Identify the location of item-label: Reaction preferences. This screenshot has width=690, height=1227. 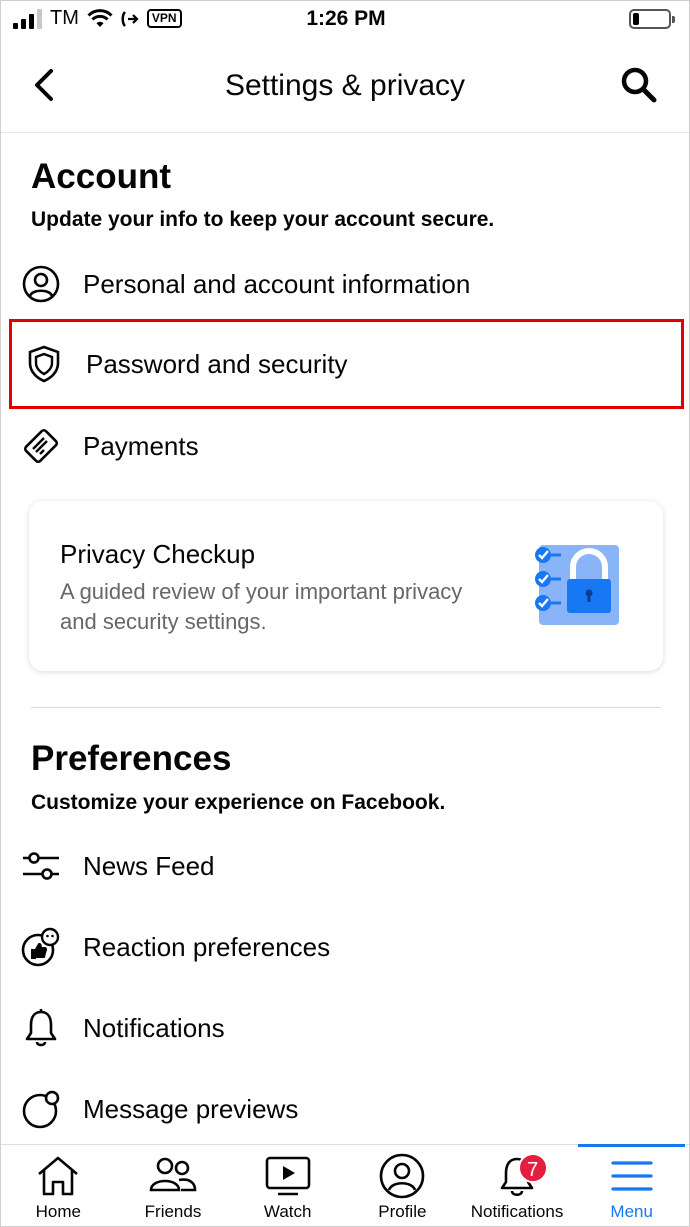
(207, 946).